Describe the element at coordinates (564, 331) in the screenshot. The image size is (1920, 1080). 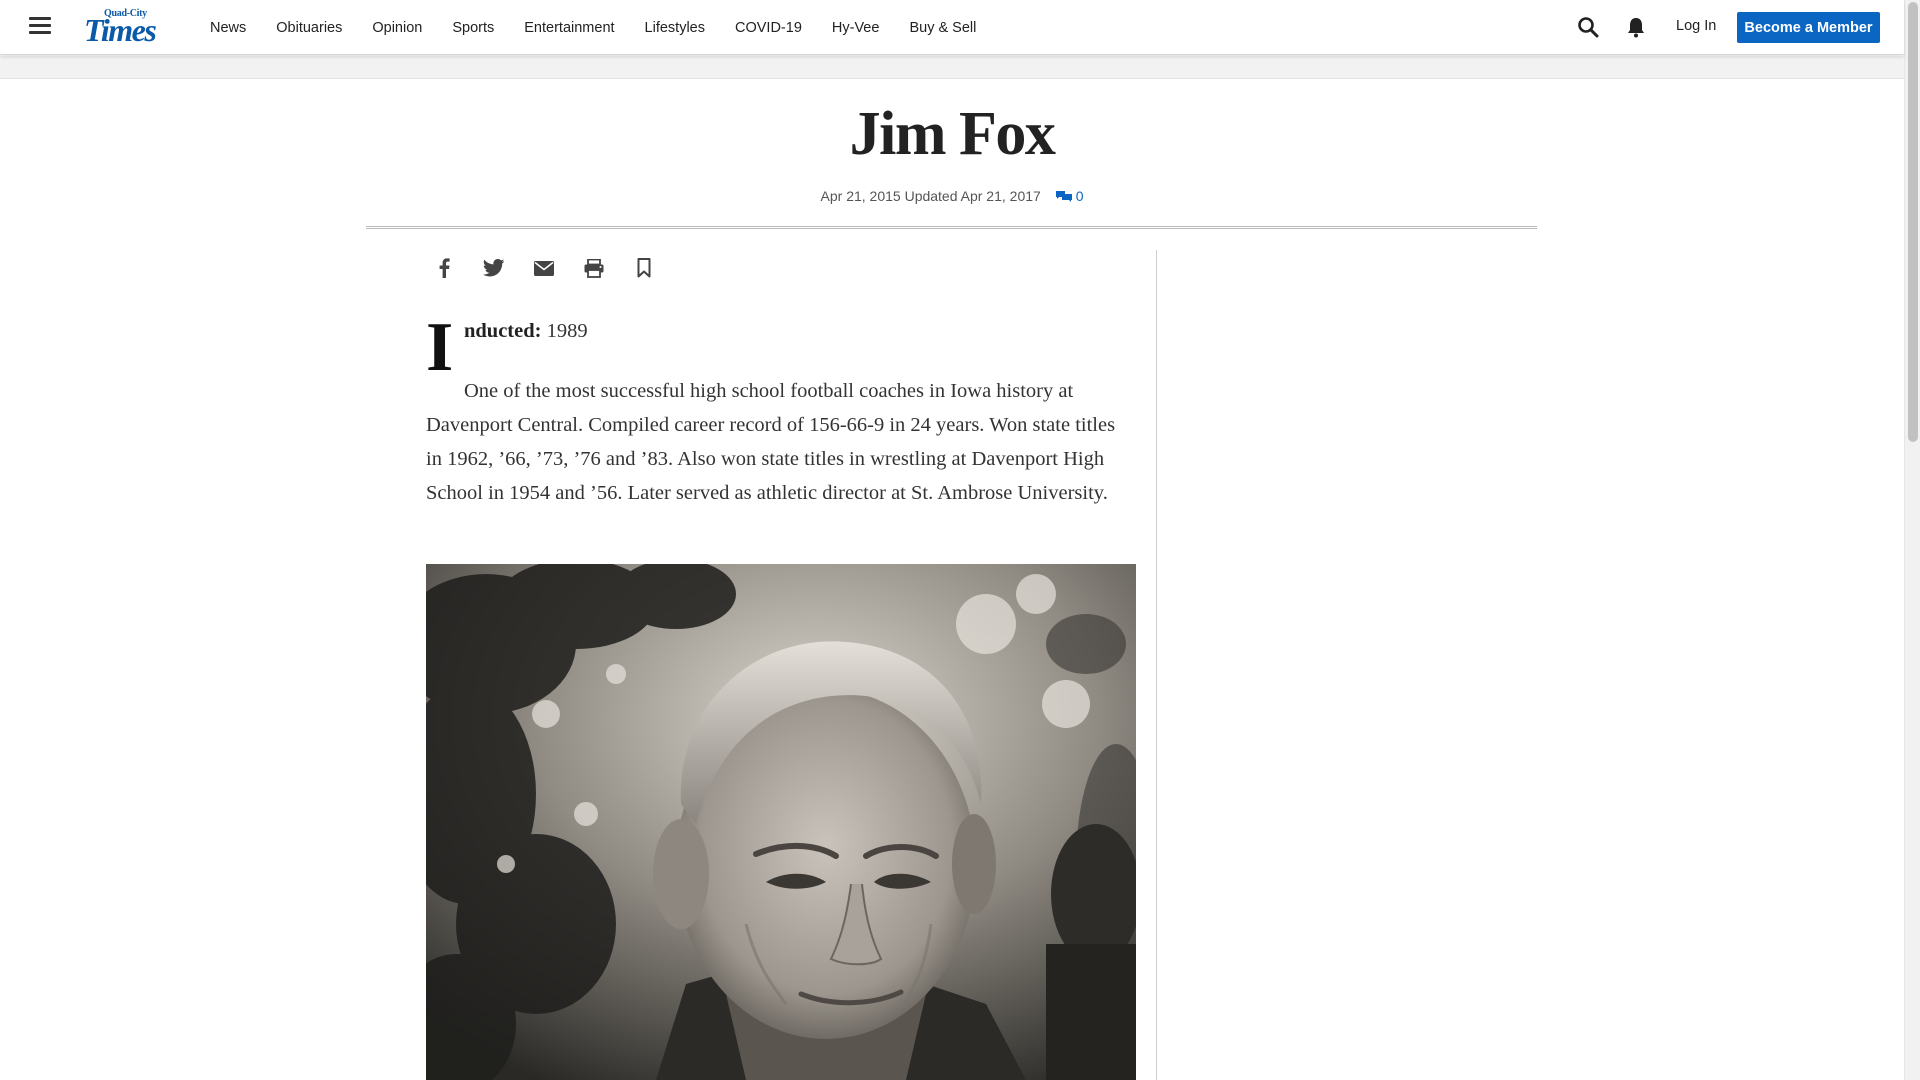
I see `inducted-year: 1989` at that location.